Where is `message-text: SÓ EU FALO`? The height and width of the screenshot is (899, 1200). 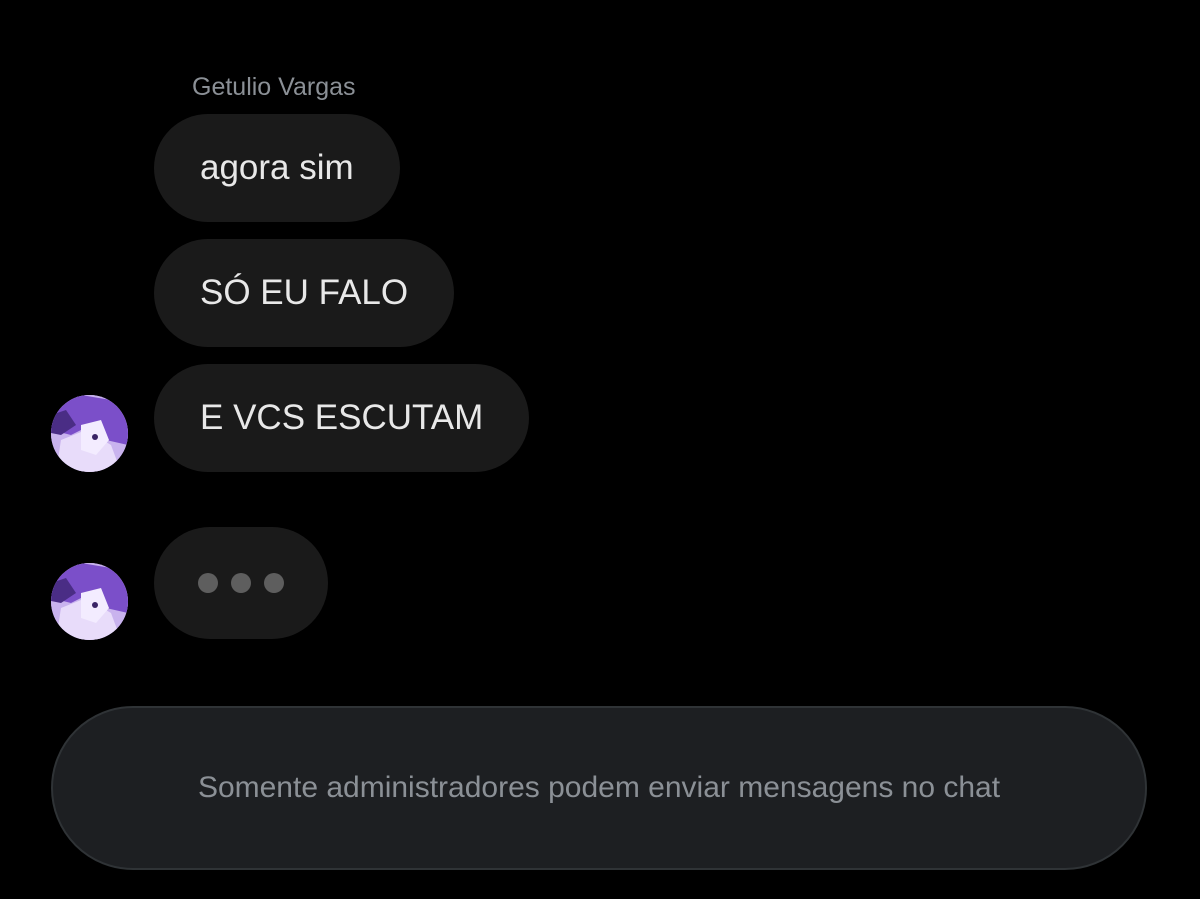 message-text: SÓ EU FALO is located at coordinates (304, 292).